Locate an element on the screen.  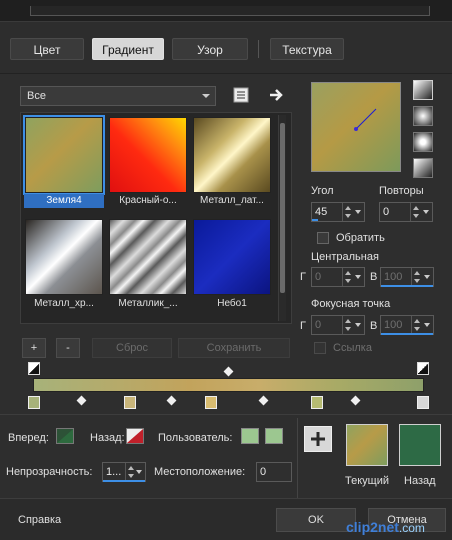
opacity-slider is located at coordinates (124, 481).